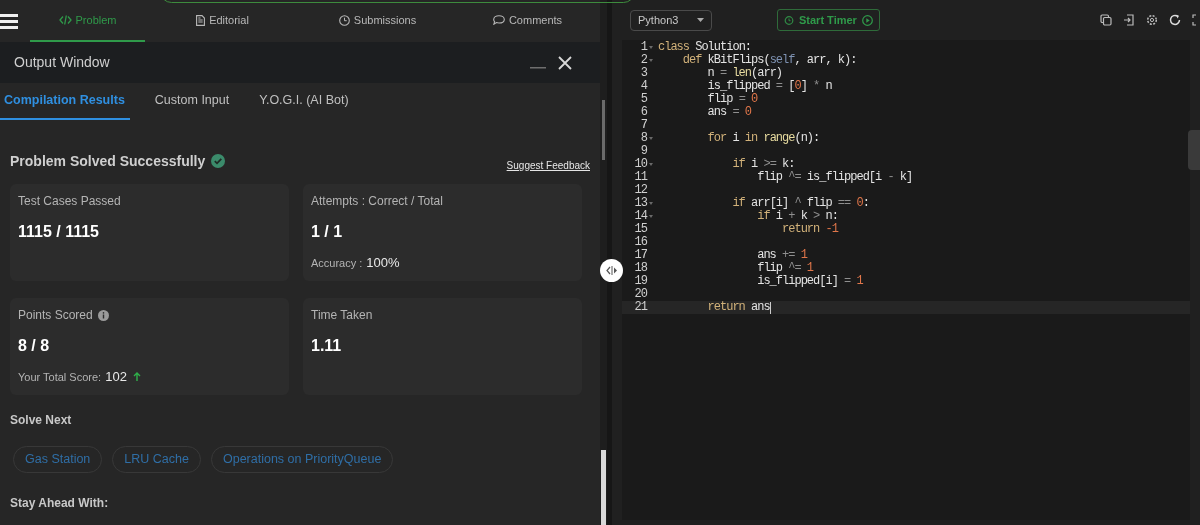 This screenshot has height=525, width=1200. Describe the element at coordinates (1129, 20) in the screenshot. I see `import-icon` at that location.